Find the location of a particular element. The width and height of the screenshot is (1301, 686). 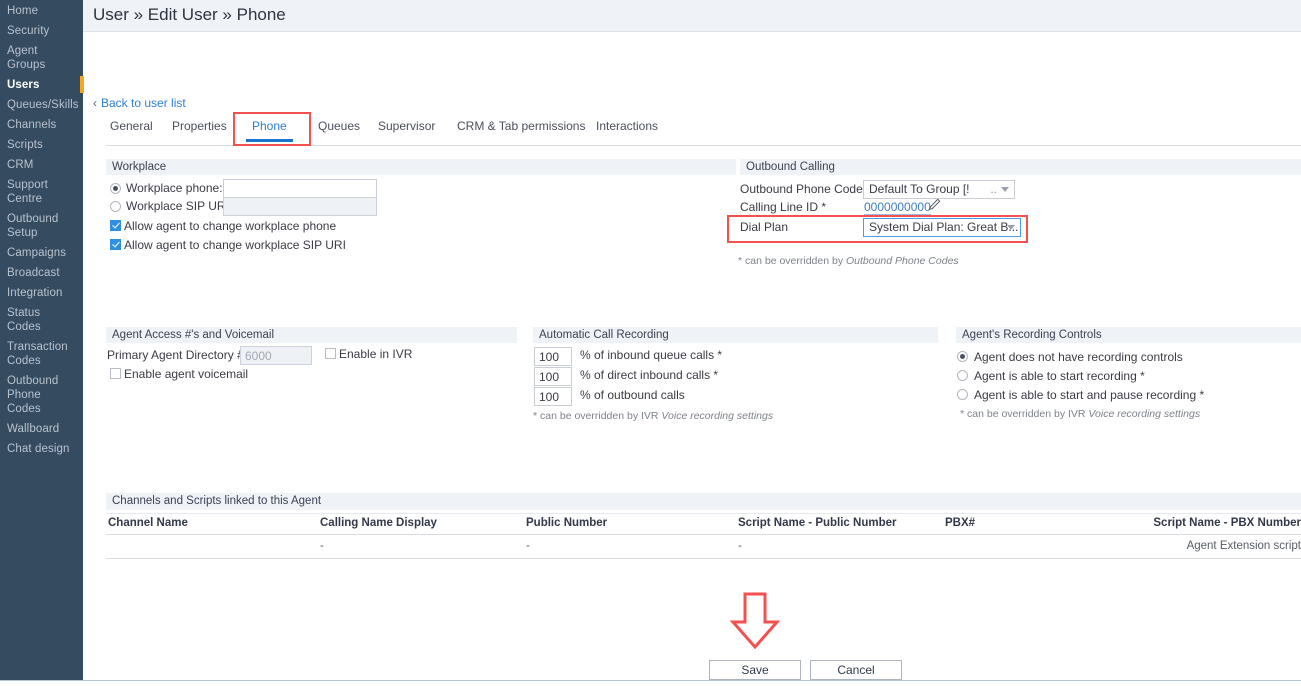

tab-label: Supervisor is located at coordinates (407, 126).